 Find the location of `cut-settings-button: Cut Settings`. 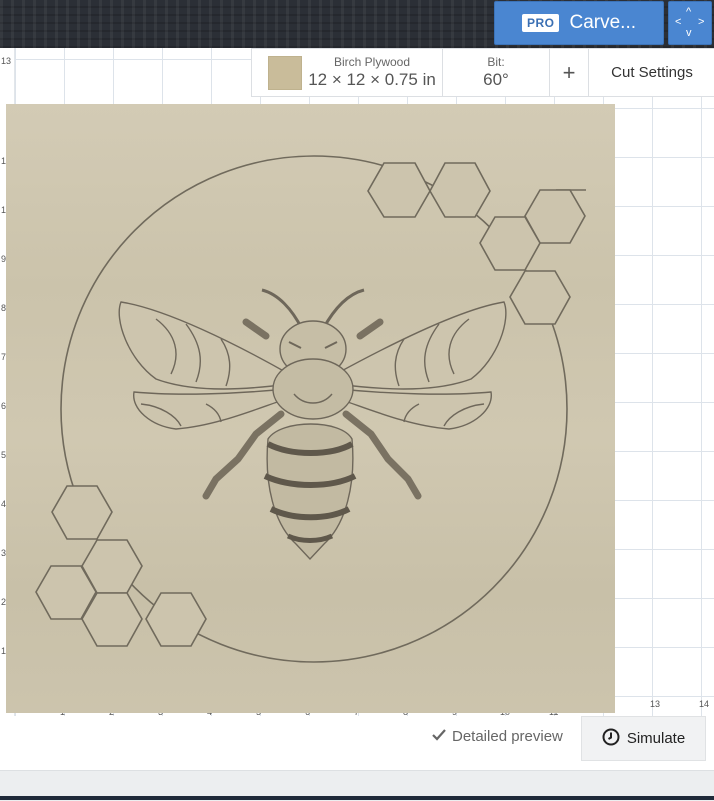

cut-settings-button: Cut Settings is located at coordinates (651, 72).